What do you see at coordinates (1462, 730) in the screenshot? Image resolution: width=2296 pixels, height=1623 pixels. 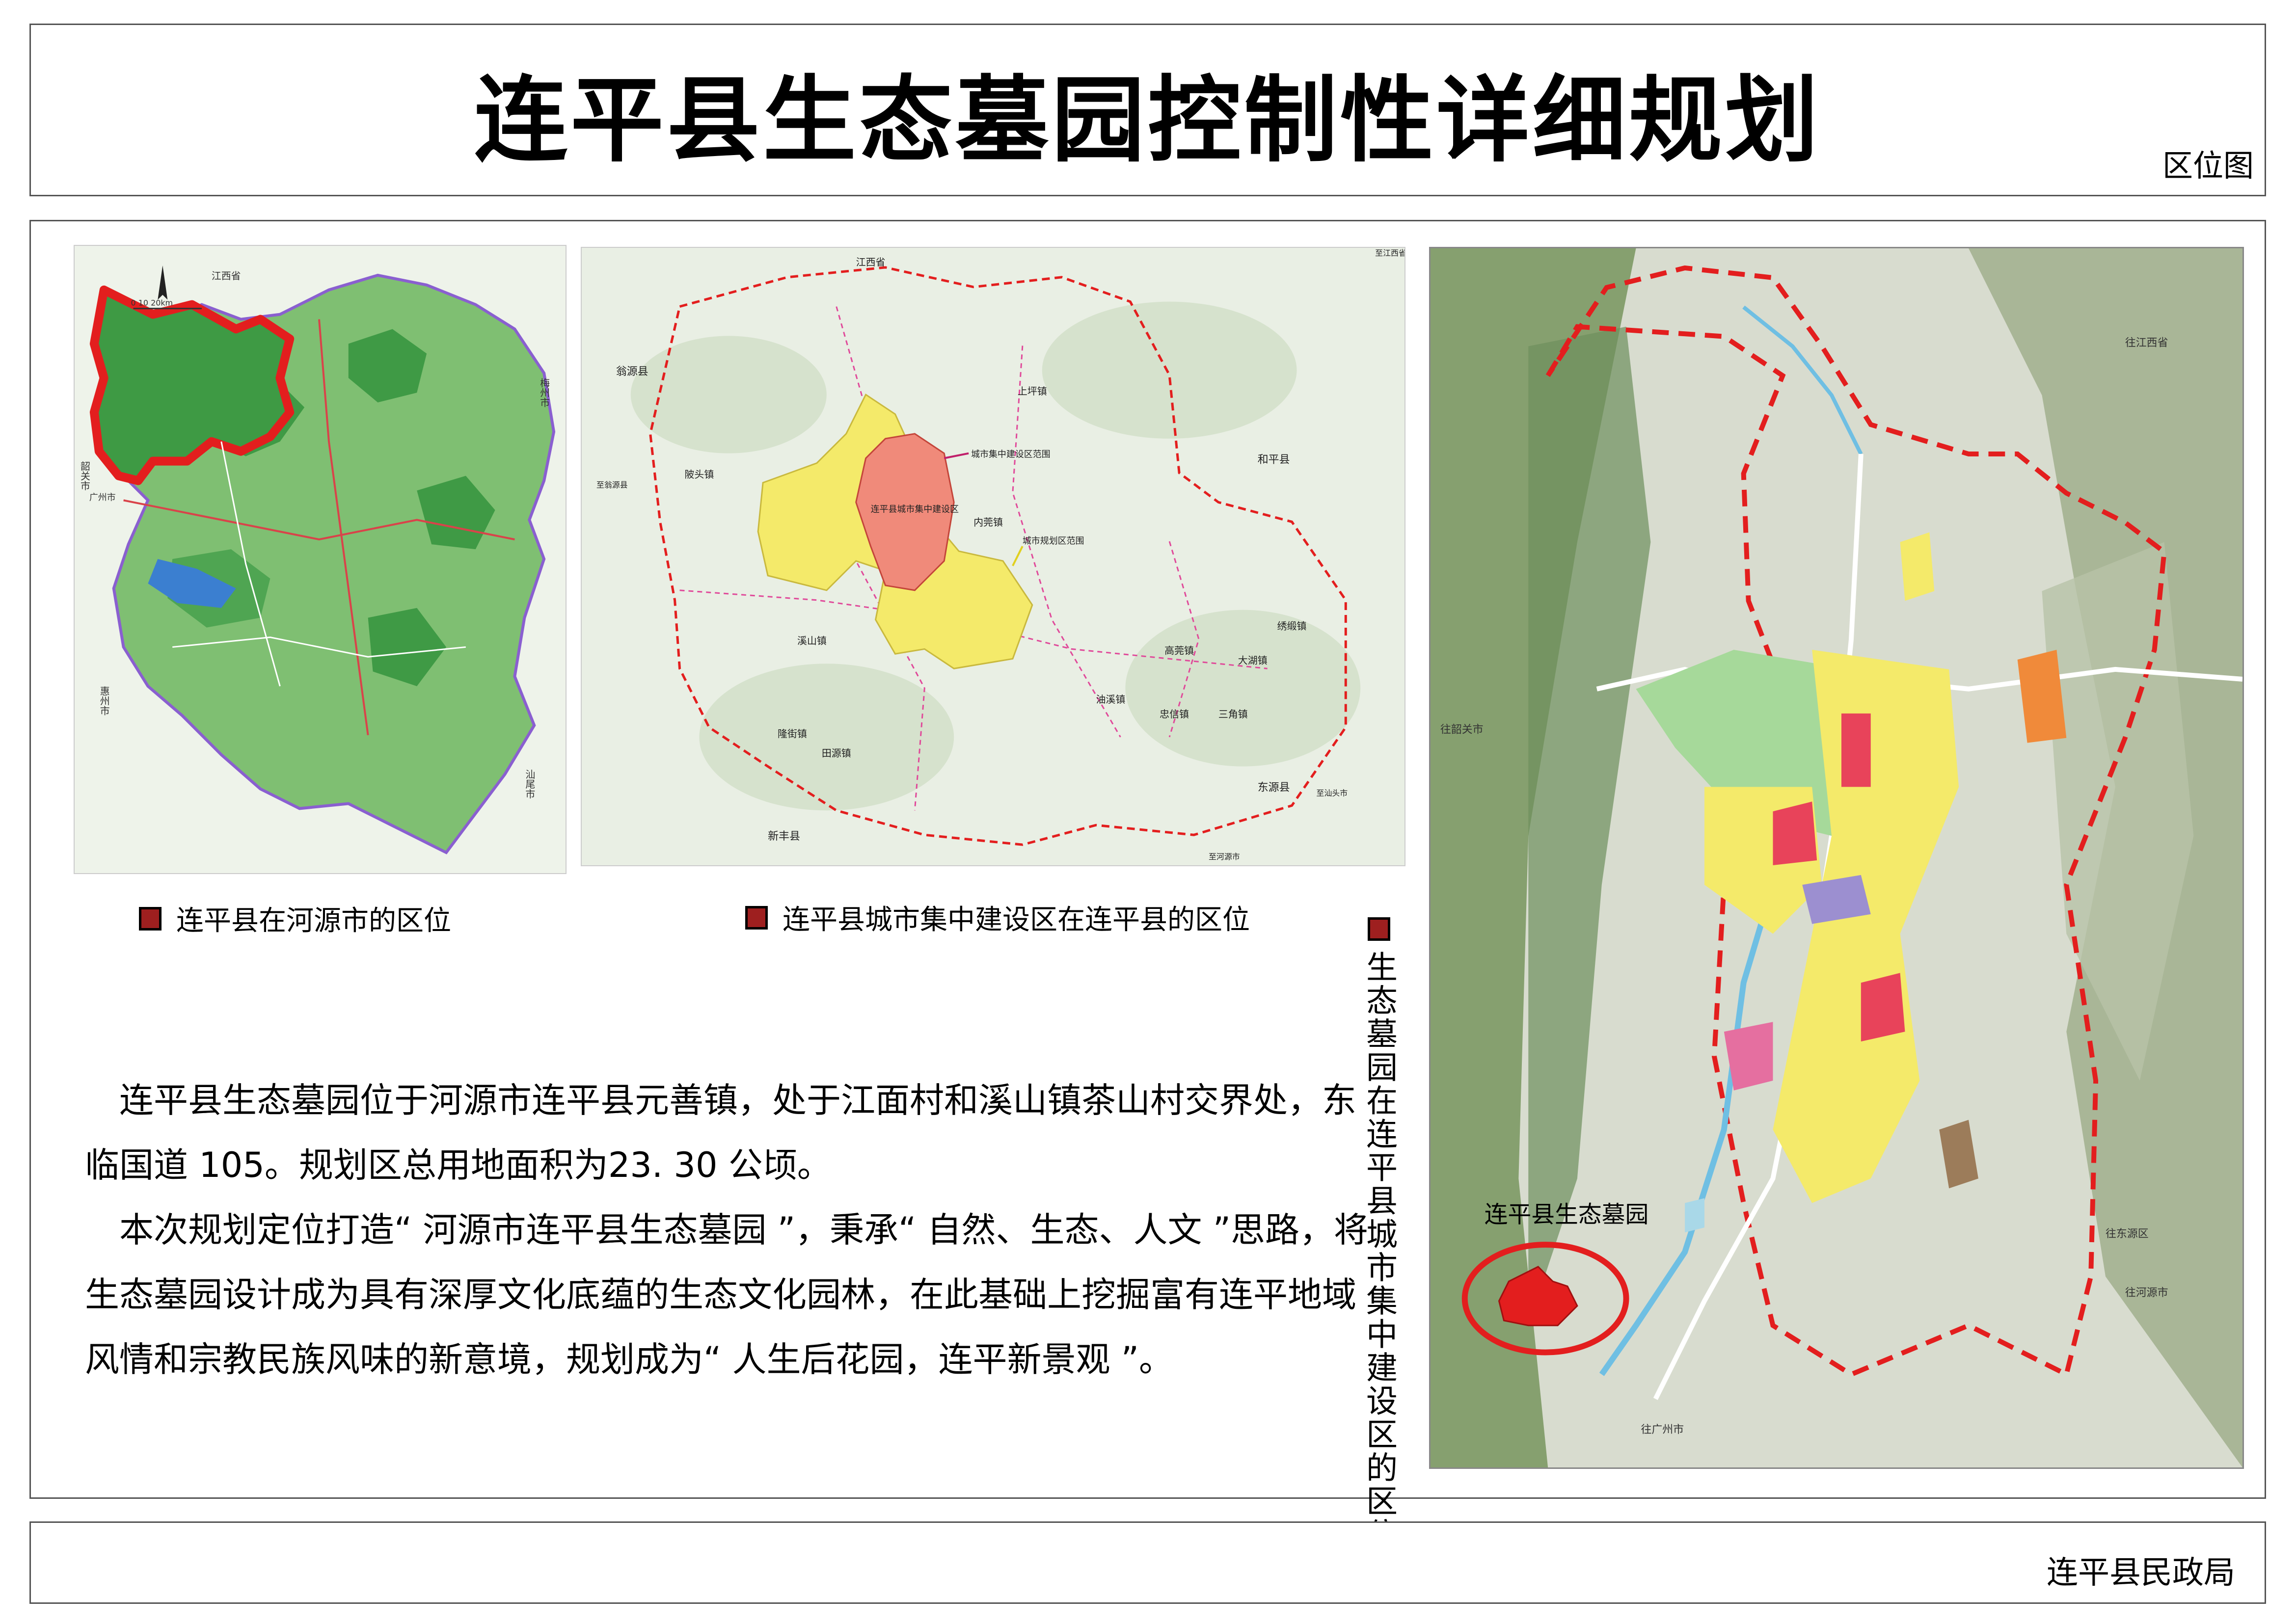 I see `map3-label-to-shaoguan: 往韶关市` at bounding box center [1462, 730].